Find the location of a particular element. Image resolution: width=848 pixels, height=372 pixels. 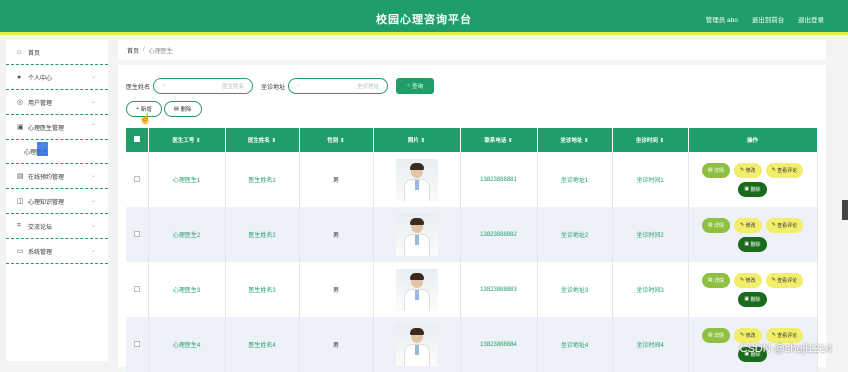

home-icon: ⌂ is located at coordinates (22, 52).